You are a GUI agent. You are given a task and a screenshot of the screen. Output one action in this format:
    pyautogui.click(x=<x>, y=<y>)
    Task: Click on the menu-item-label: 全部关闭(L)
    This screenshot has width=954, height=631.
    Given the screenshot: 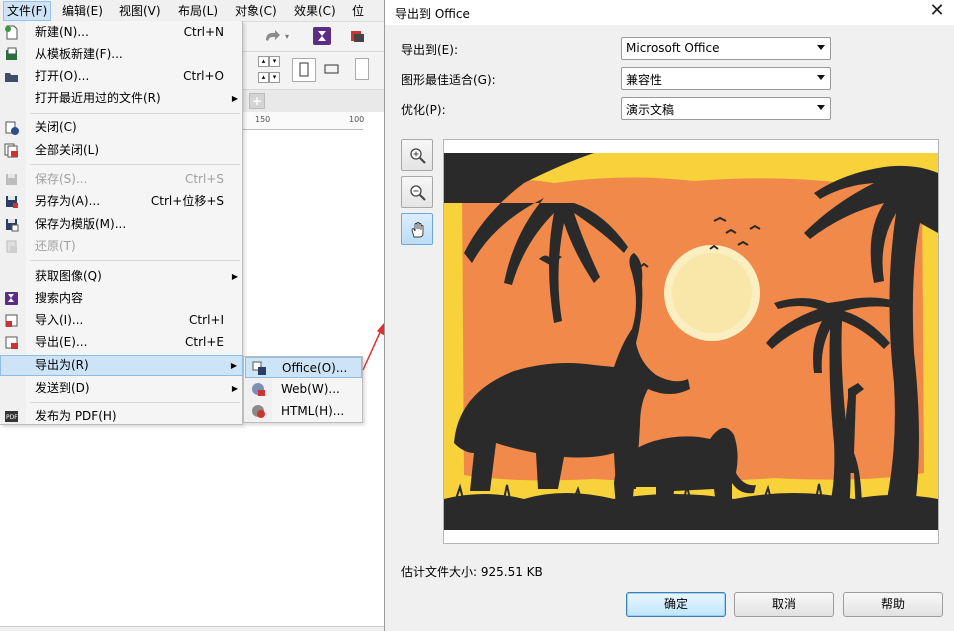 What is the action you would take?
    pyautogui.click(x=67, y=150)
    